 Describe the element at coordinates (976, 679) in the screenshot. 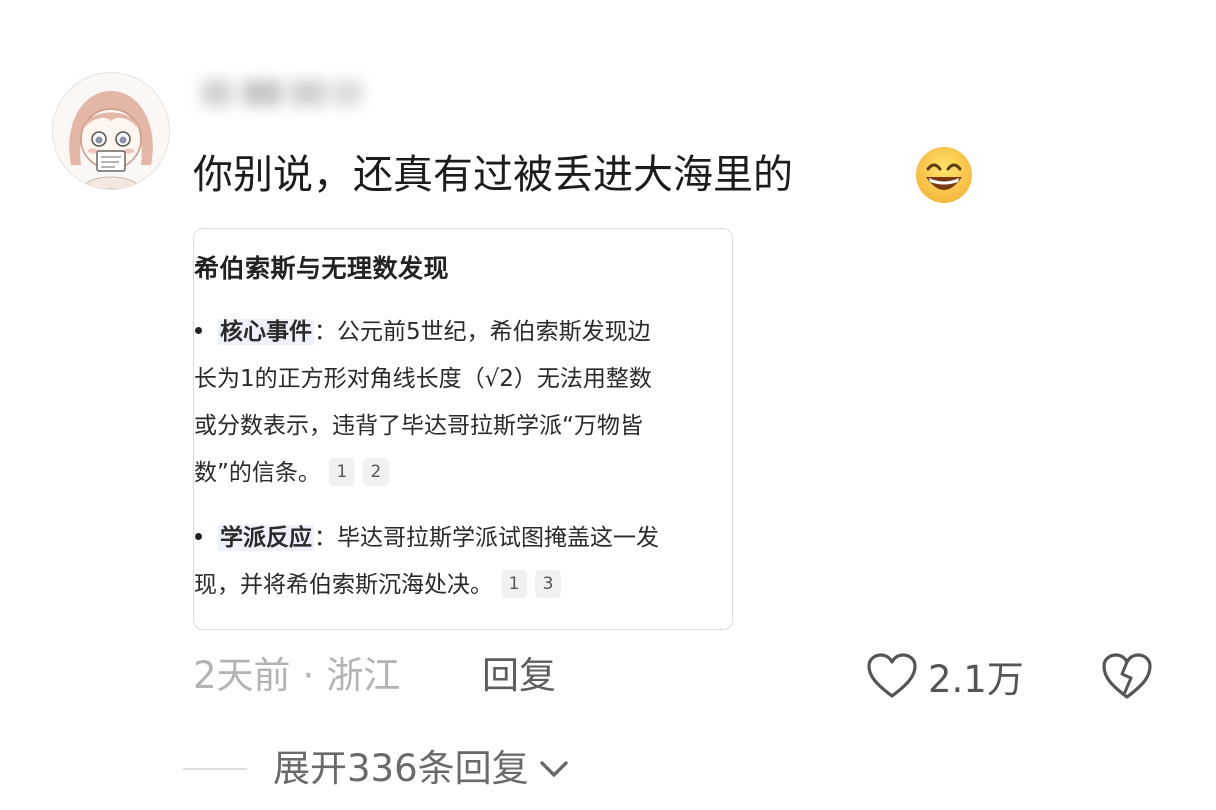

I see `like-count: 2.1万` at that location.